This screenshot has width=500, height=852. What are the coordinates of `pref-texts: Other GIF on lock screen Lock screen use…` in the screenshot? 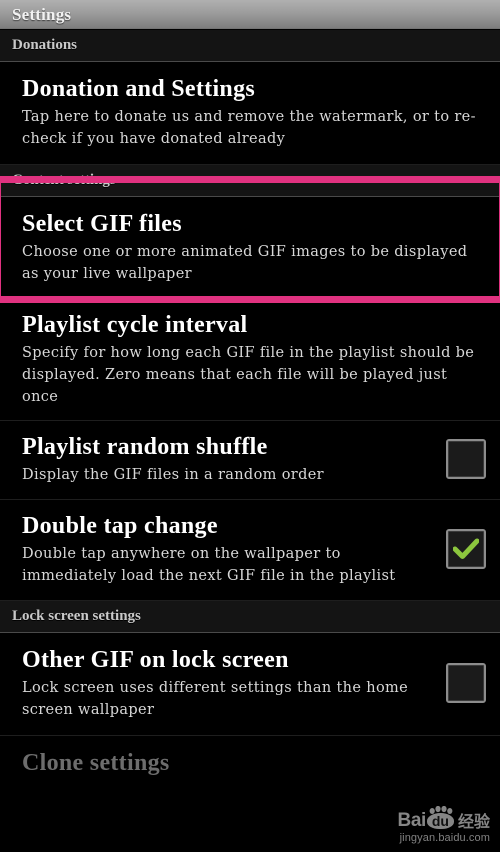 It's located at (227, 683).